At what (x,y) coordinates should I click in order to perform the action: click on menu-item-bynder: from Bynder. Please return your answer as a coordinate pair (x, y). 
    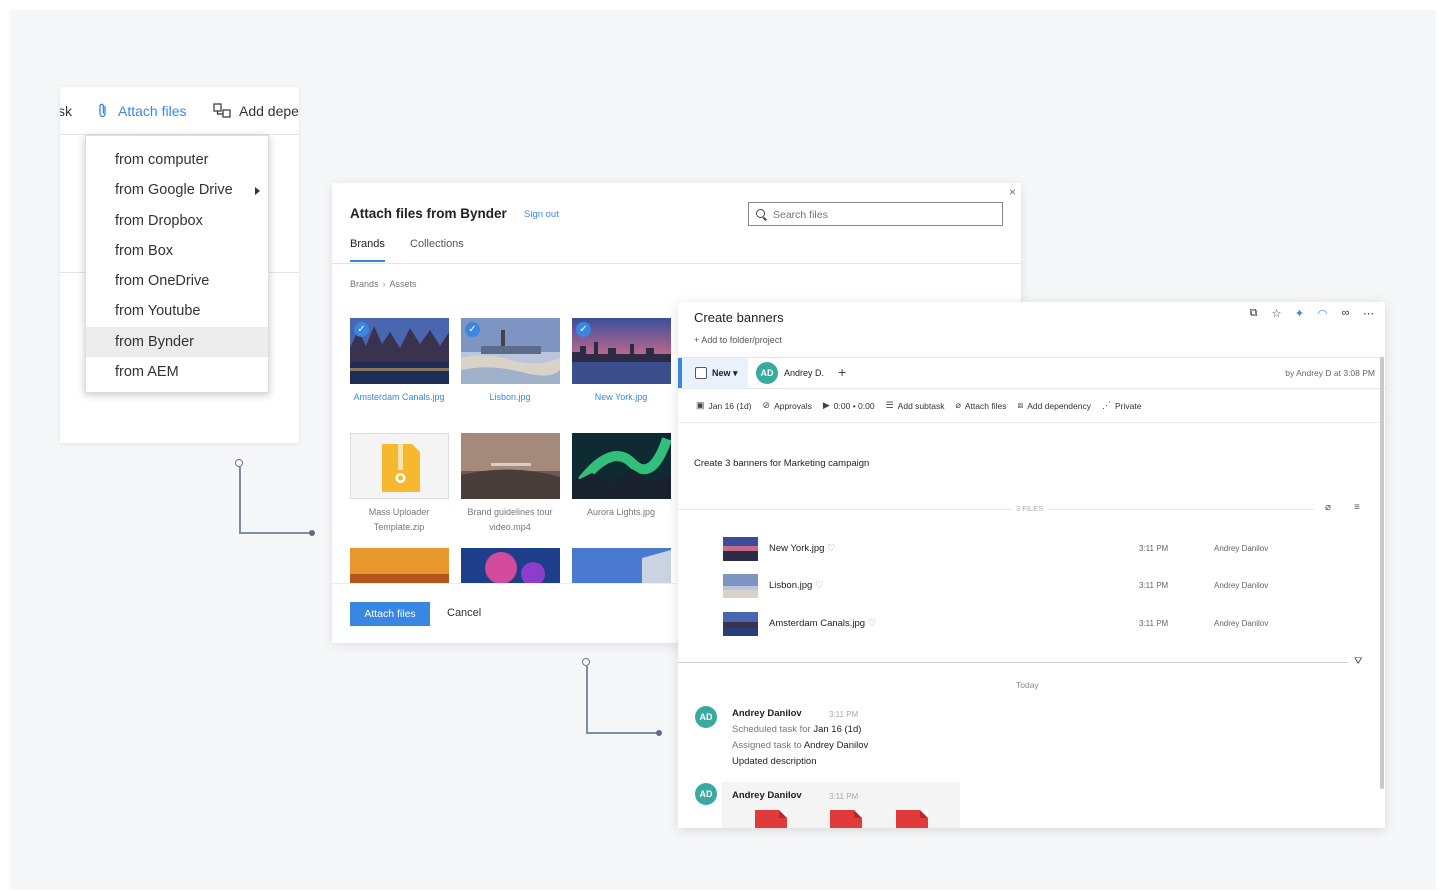
    Looking at the image, I should click on (177, 342).